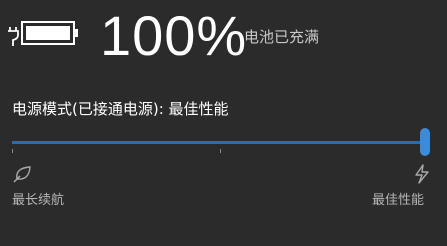 The width and height of the screenshot is (447, 246). Describe the element at coordinates (22, 176) in the screenshot. I see `leaf-icon` at that location.